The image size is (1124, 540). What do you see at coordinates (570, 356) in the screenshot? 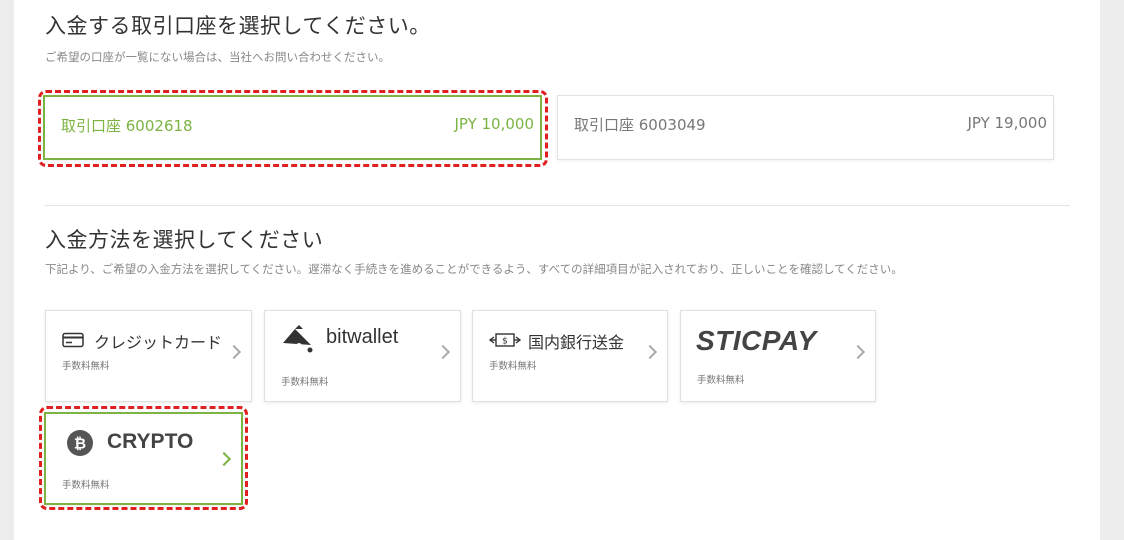
I see `method-card-bank-transfer: $ 国内銀行送金 手数料無料` at bounding box center [570, 356].